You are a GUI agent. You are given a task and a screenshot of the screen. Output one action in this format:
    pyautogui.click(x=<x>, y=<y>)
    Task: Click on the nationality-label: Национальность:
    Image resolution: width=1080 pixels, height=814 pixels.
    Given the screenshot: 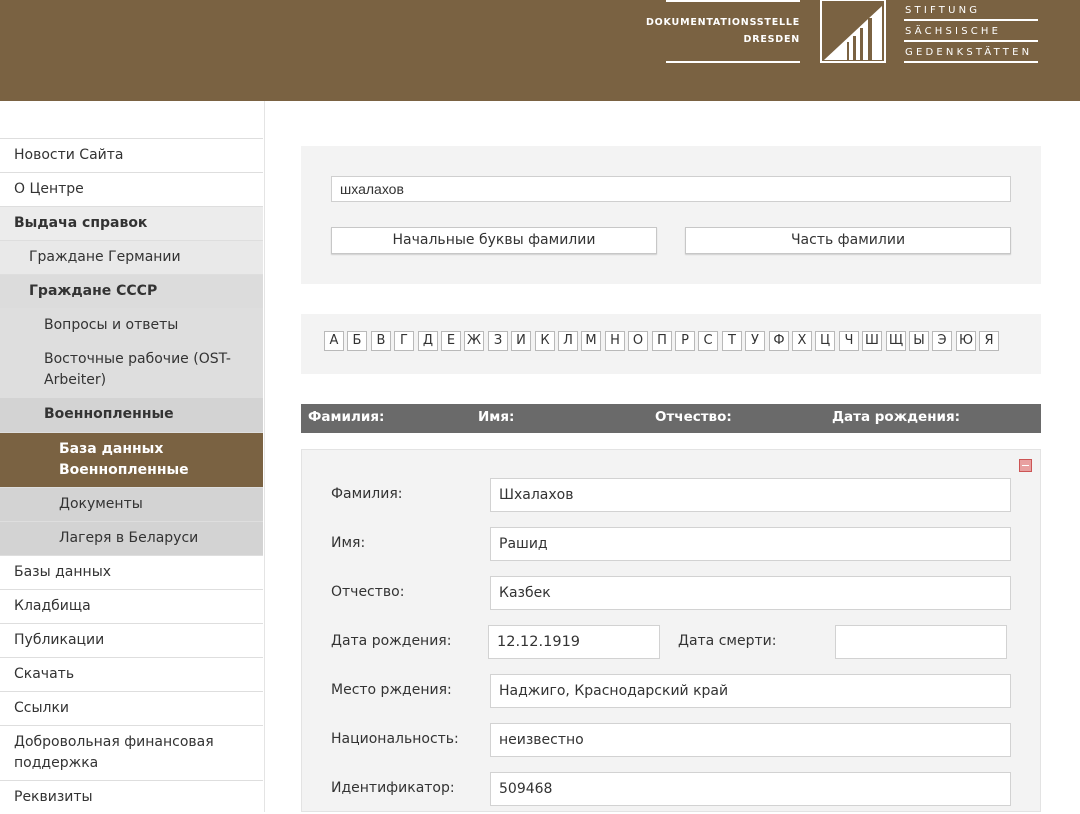 What is the action you would take?
    pyautogui.click(x=395, y=739)
    